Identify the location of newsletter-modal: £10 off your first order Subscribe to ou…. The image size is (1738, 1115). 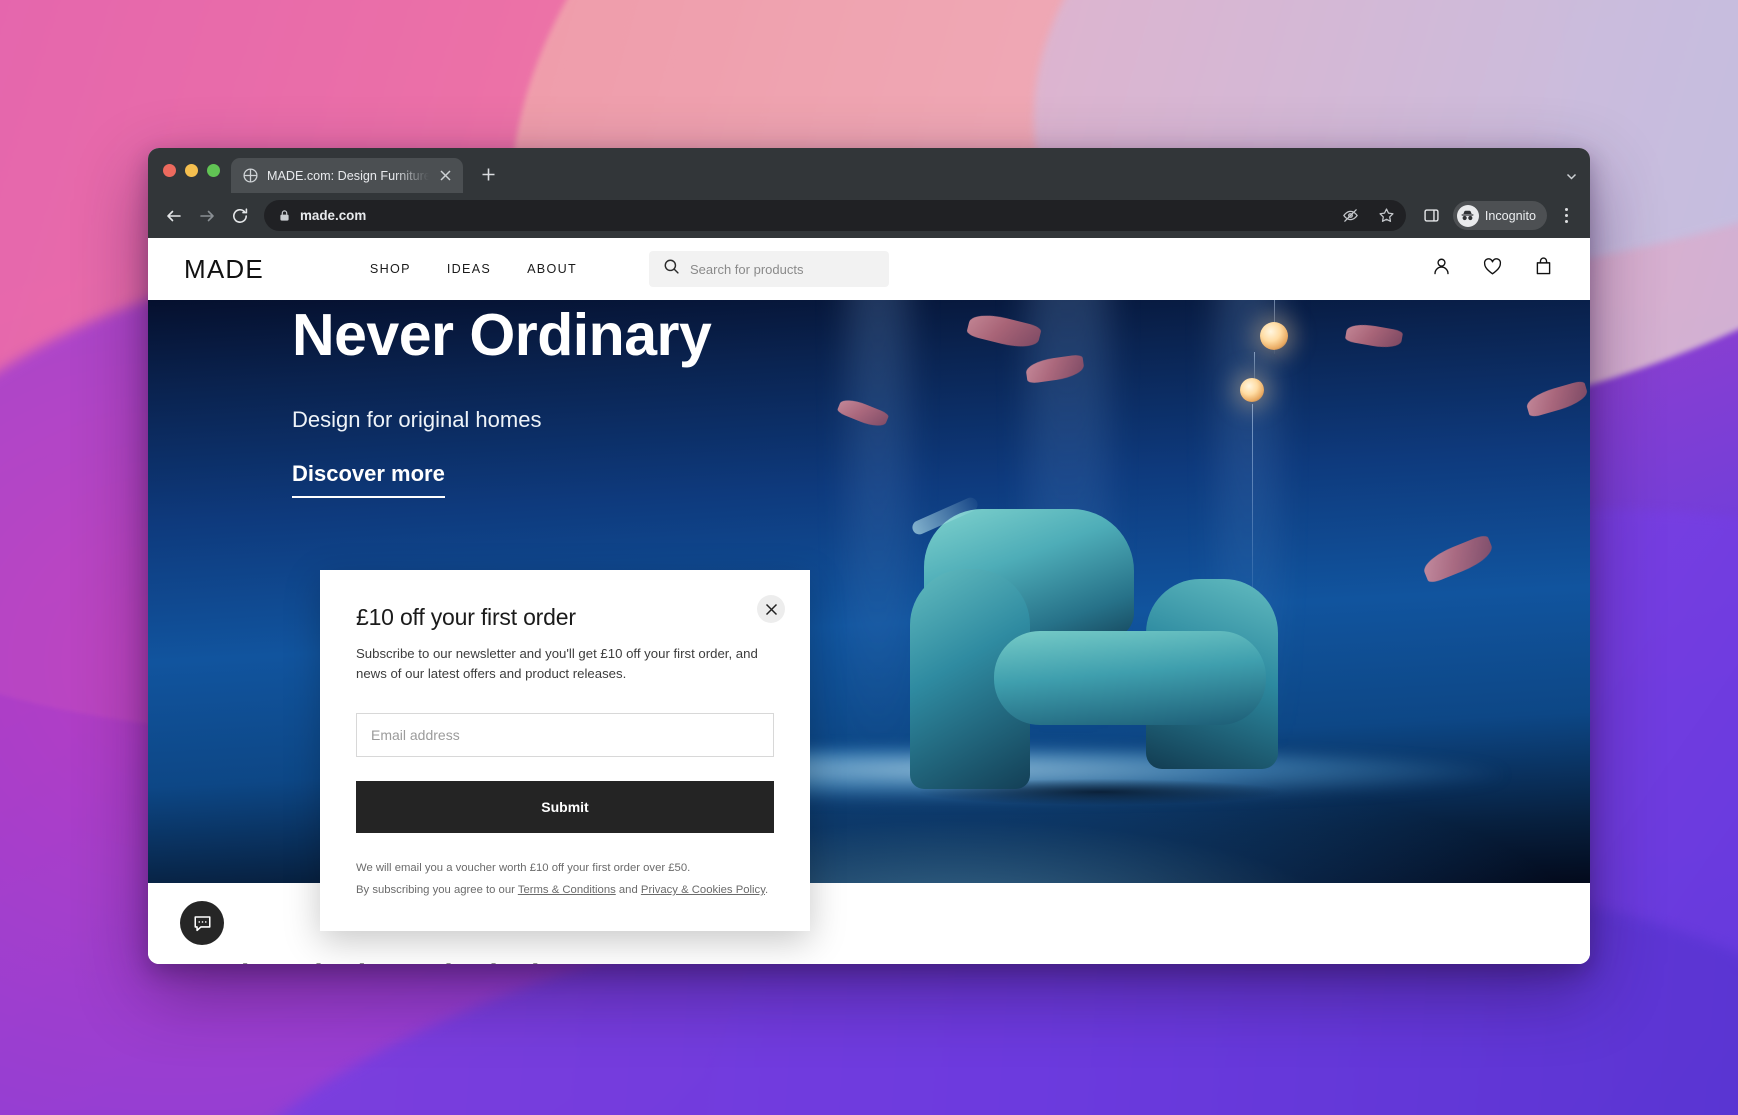
(565, 750).